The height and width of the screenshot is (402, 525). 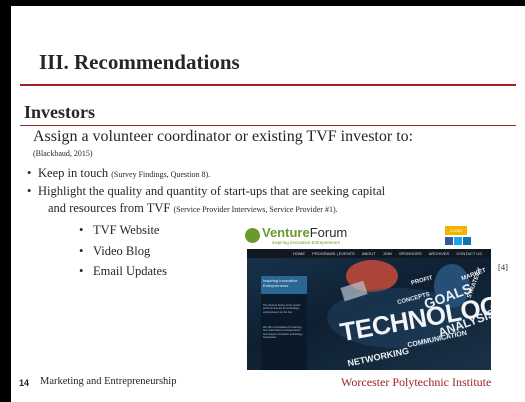 What do you see at coordinates (333, 253) in the screenshot?
I see `nav-item: PROGRAMS | EVENTS` at bounding box center [333, 253].